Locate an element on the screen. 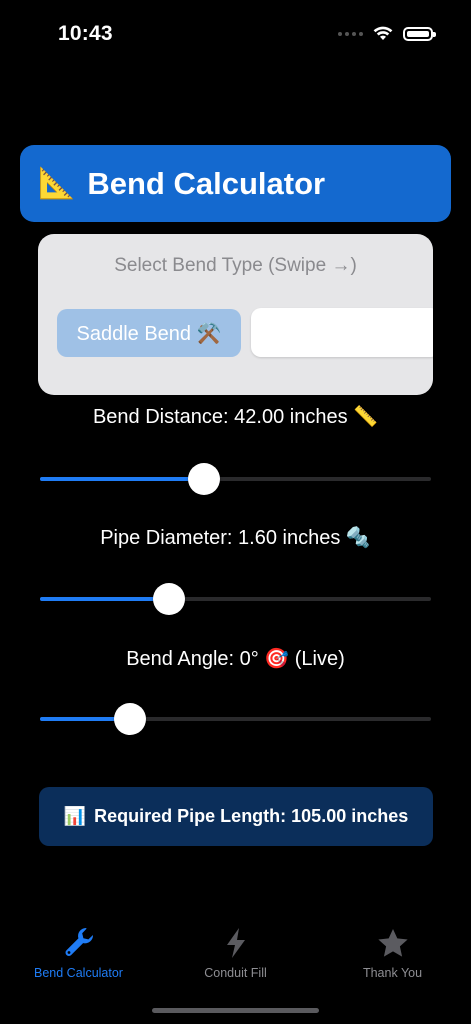  status-icons is located at coordinates (387, 33).